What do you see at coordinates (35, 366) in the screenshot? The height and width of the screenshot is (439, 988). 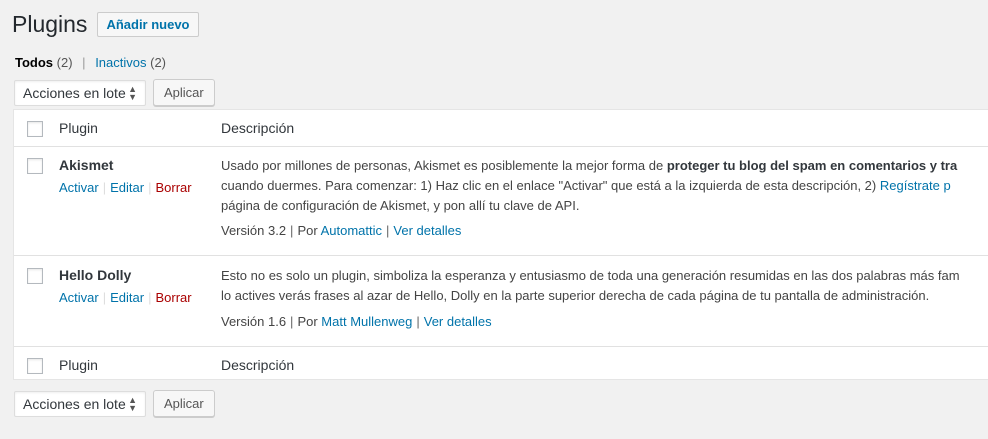 I see `select-all-checkbox-footer` at bounding box center [35, 366].